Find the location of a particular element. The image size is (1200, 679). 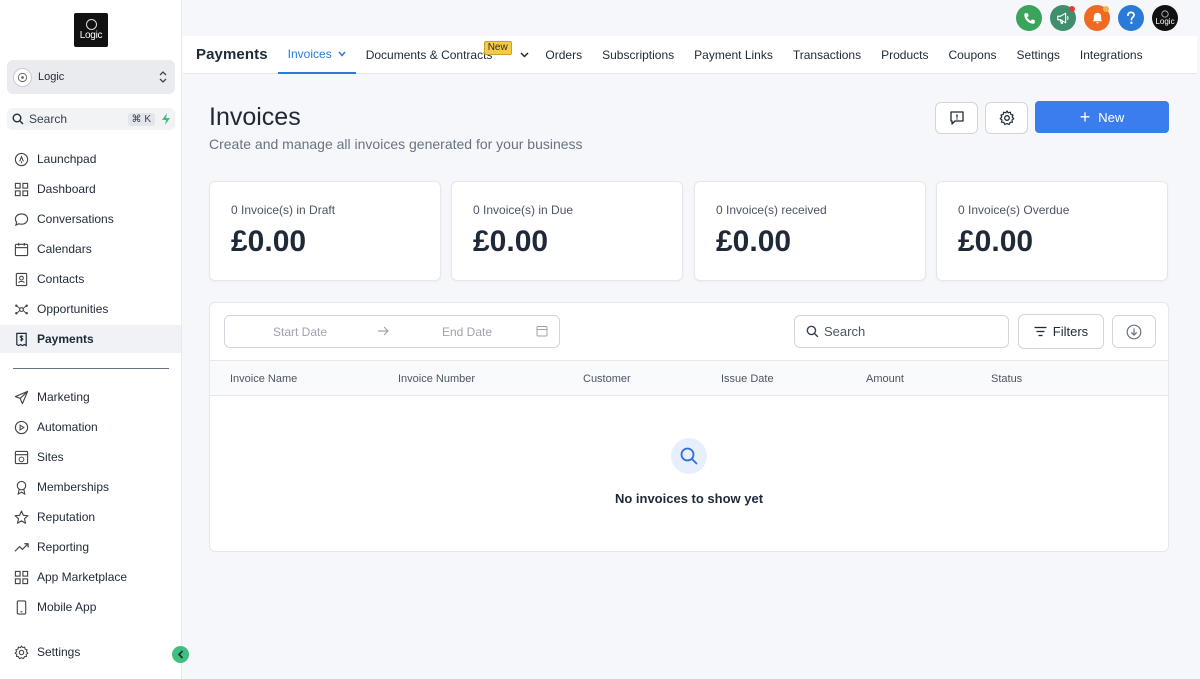

sidebar-item-app-marketplace: App Marketplace is located at coordinates (90, 577).